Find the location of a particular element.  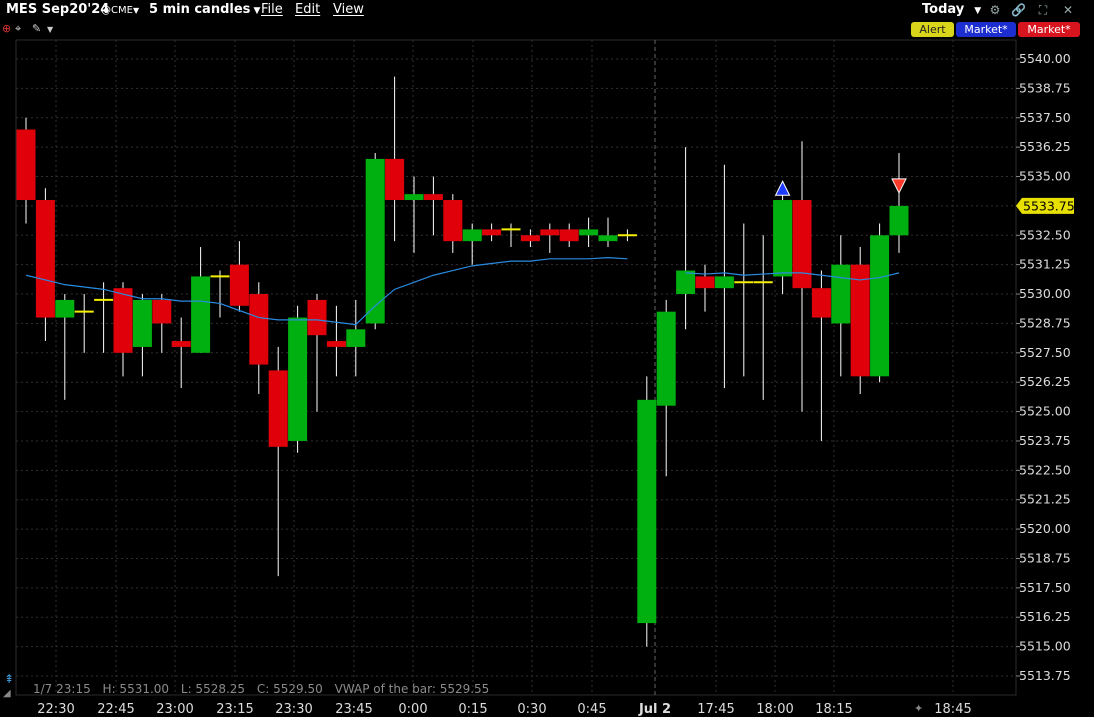

price-tick-label: 5536.25 is located at coordinates (1045, 146).